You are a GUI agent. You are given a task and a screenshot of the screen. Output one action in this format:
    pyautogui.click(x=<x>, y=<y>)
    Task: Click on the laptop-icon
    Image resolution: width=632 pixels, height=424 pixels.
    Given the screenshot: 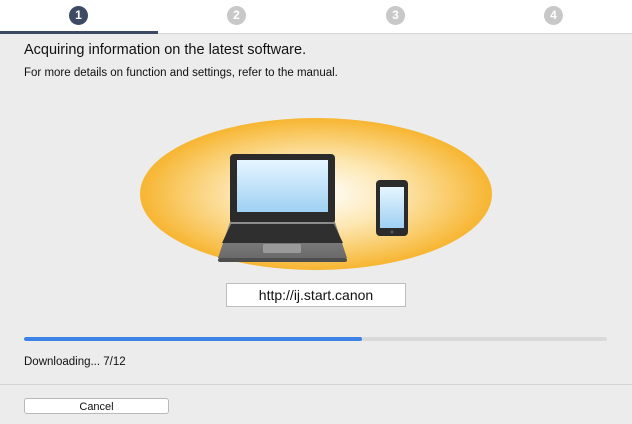 What is the action you would take?
    pyautogui.click(x=282, y=208)
    